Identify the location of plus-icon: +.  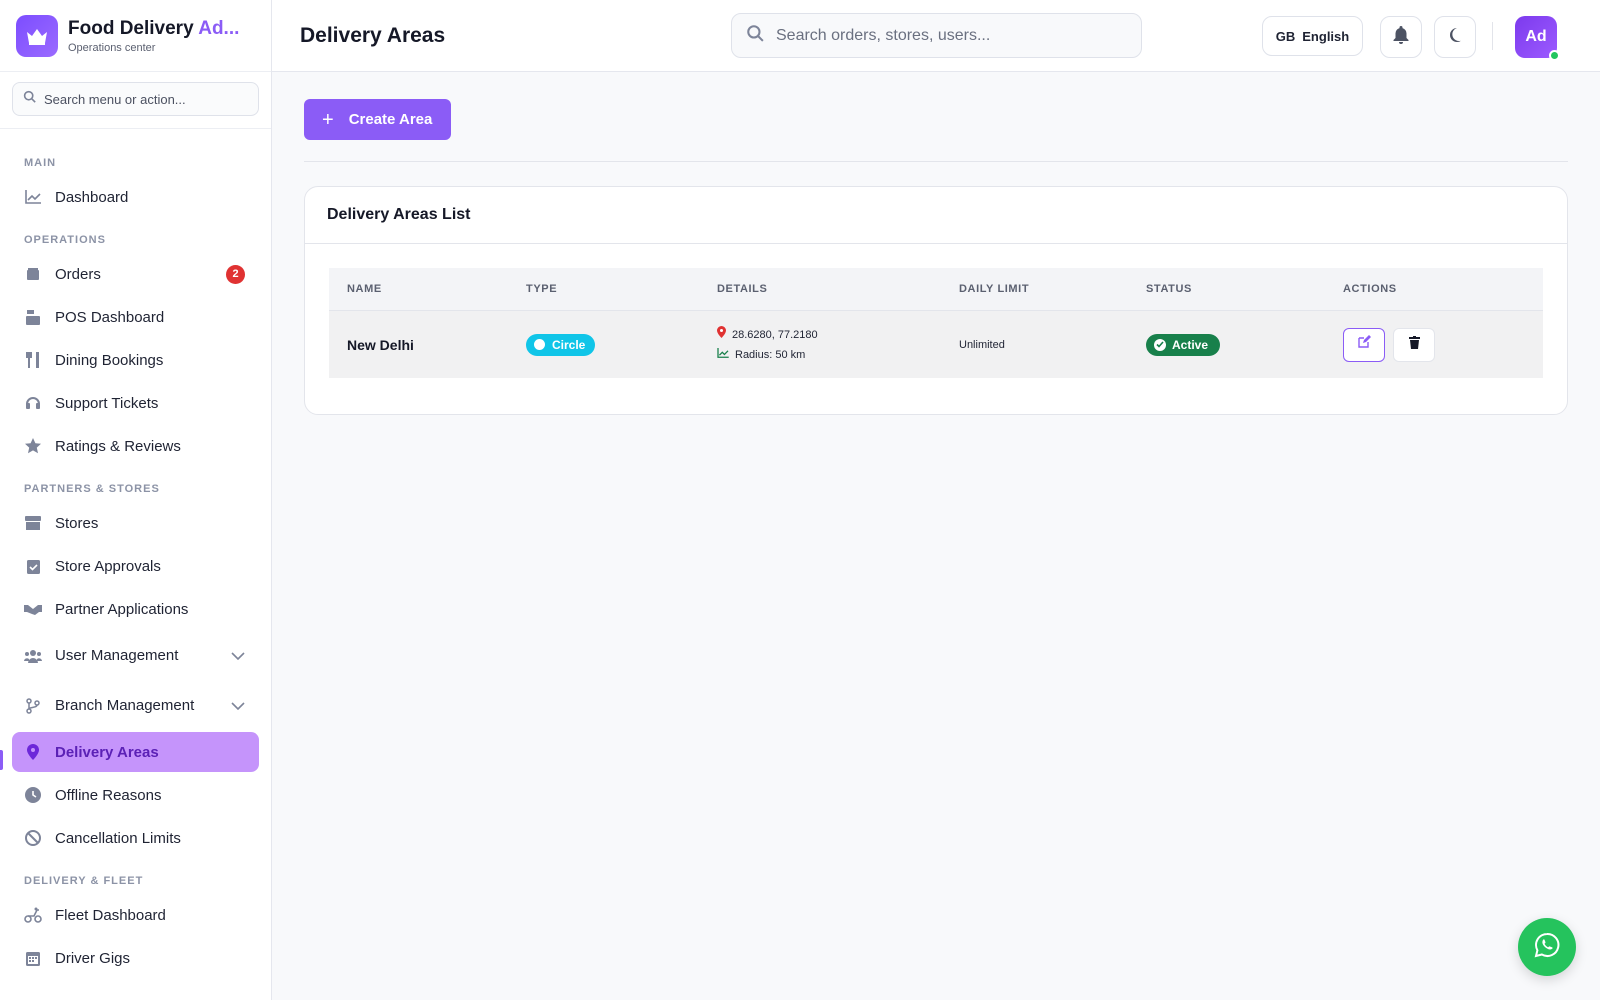
(328, 119).